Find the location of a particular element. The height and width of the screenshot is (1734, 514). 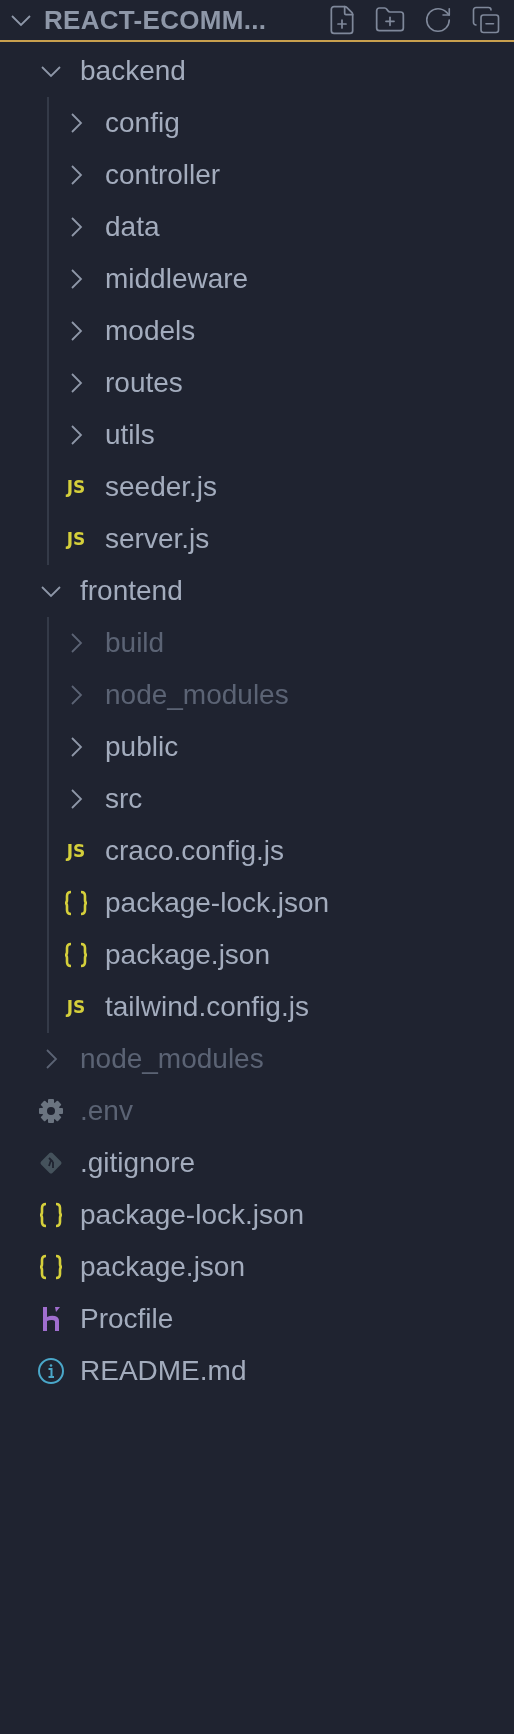

folder-name: config is located at coordinates (142, 123).